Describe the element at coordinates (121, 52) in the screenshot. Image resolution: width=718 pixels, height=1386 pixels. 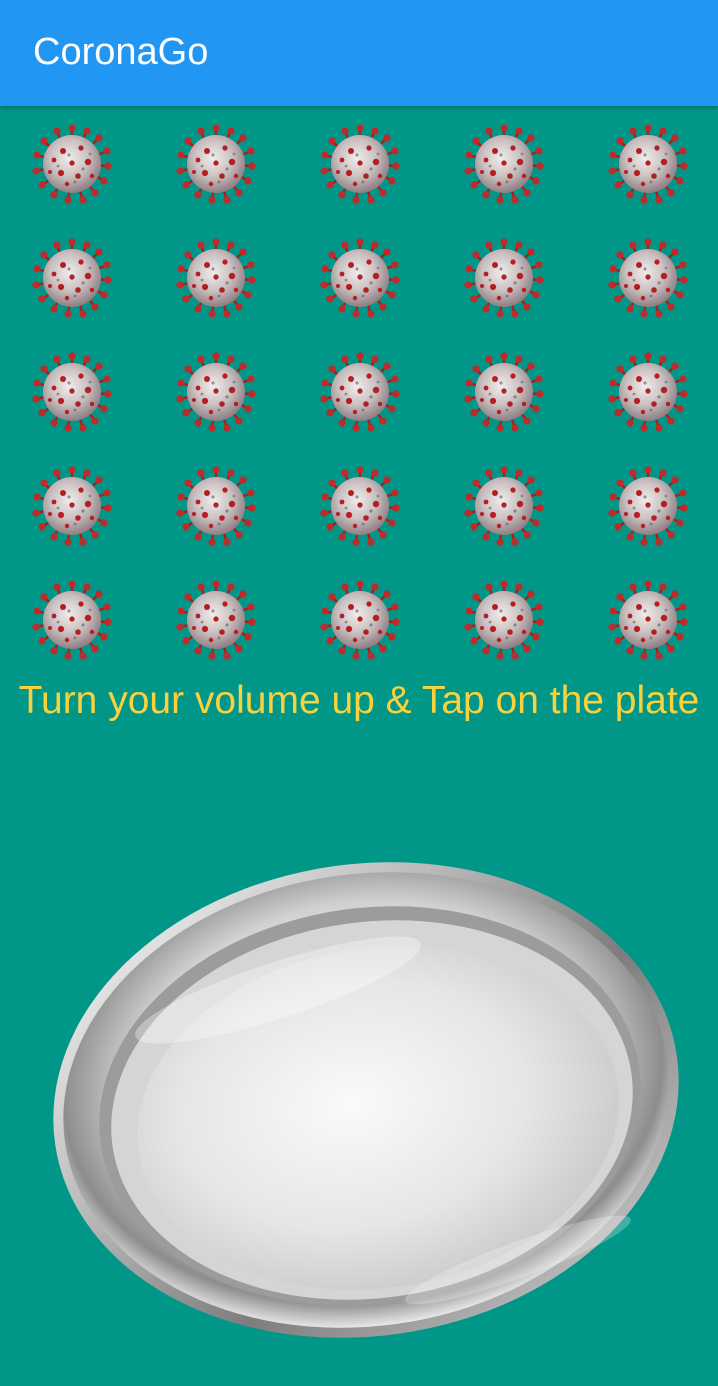
I see `app-title: CoronaGo` at that location.